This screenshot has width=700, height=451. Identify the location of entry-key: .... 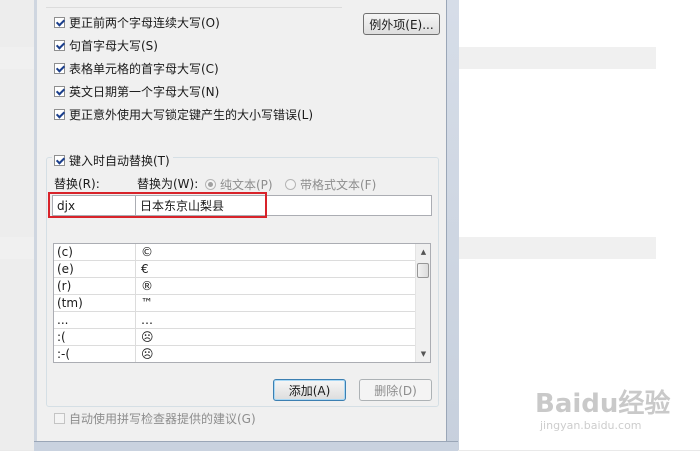
(95, 320).